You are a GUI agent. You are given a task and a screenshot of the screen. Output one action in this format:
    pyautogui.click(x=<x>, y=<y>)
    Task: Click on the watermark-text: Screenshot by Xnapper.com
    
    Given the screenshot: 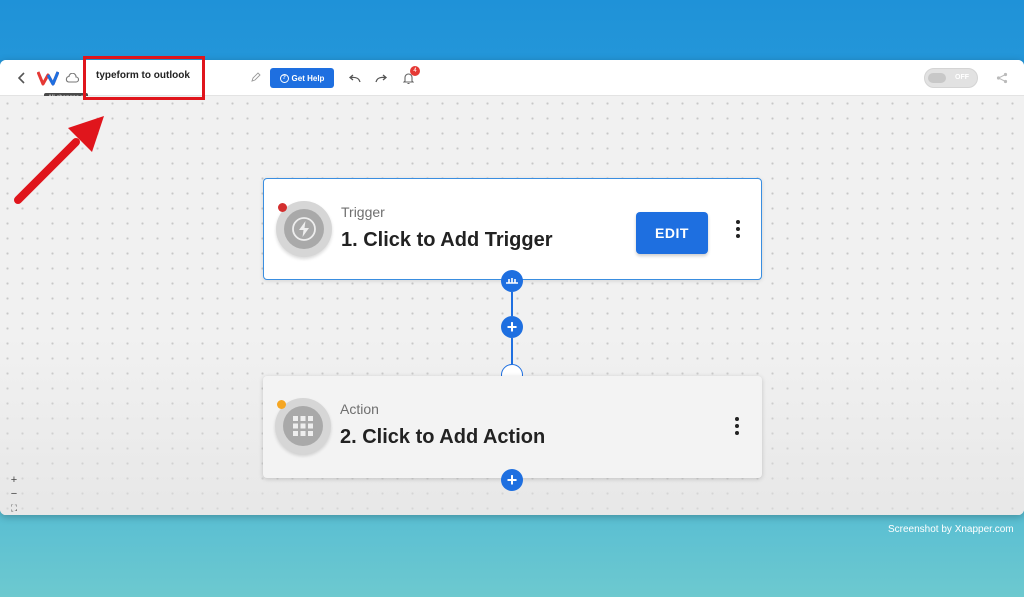 What is the action you would take?
    pyautogui.click(x=951, y=529)
    